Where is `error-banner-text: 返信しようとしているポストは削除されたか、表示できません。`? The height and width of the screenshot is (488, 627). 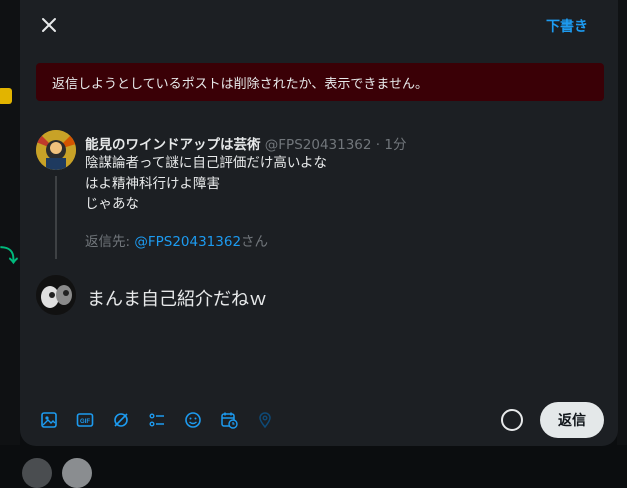
error-banner-text: 返信しようとしているポストは削除されたか、表示できません。 is located at coordinates (240, 84).